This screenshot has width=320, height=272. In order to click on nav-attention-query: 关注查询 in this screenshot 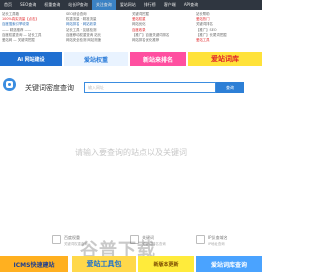, I will do `click(103, 5)`.